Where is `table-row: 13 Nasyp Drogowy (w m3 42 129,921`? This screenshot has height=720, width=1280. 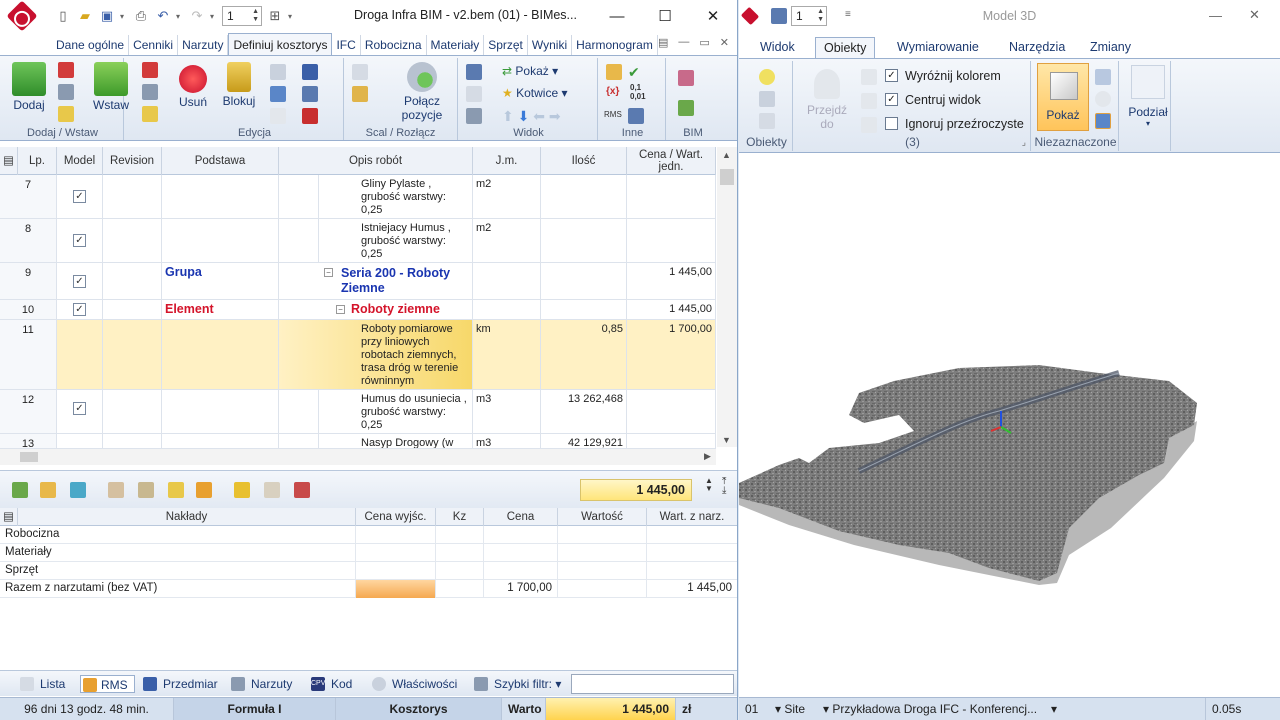
table-row: 13 Nasyp Drogowy (w m3 42 129,921 is located at coordinates (358, 441).